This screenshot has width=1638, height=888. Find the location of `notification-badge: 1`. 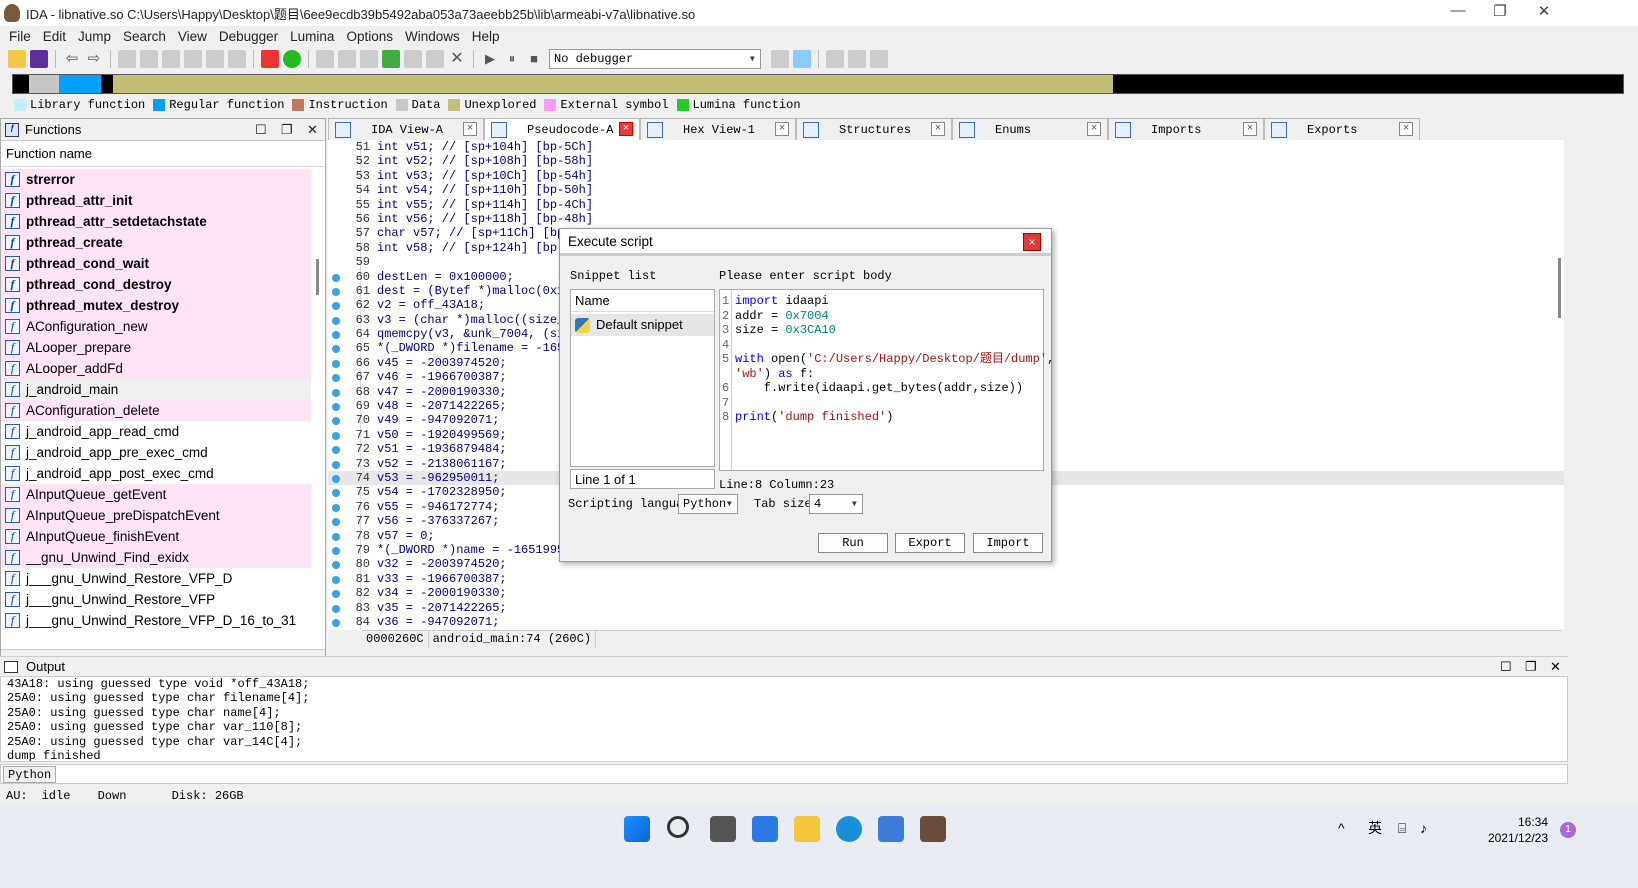

notification-badge: 1 is located at coordinates (1568, 830).